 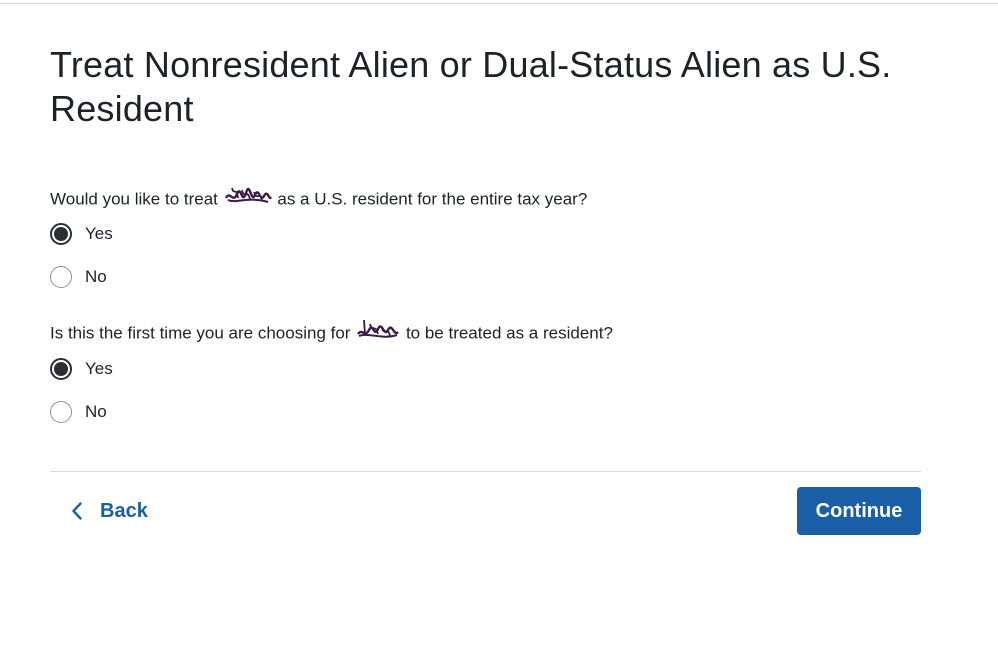 I want to click on q1-yes-label: Yes, so click(x=99, y=233).